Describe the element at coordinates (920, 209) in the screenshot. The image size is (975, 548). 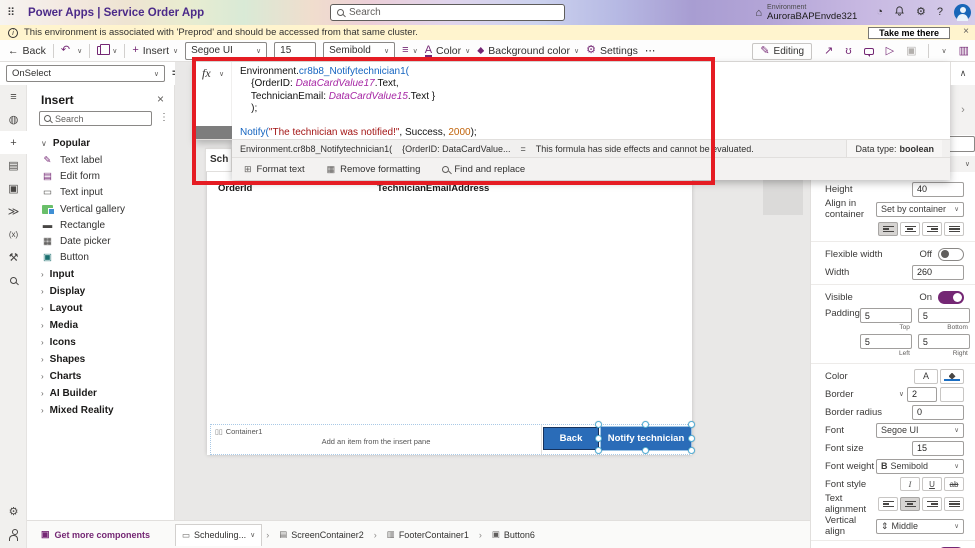
I see `align-in-container-select: Set by container ∨` at that location.